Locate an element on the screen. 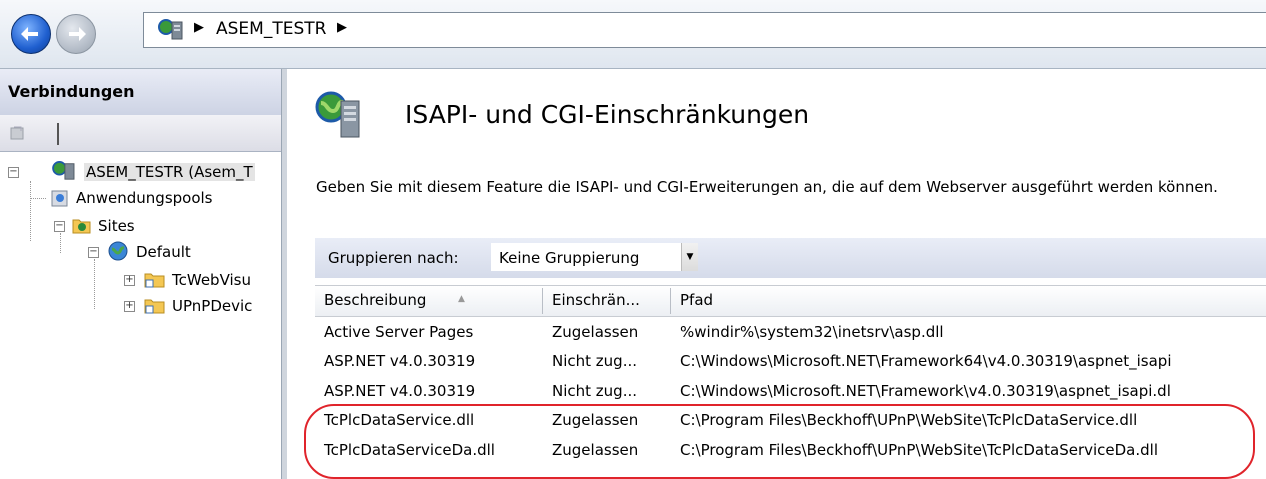 This screenshot has width=1266, height=479. connect-icon is located at coordinates (18, 133).